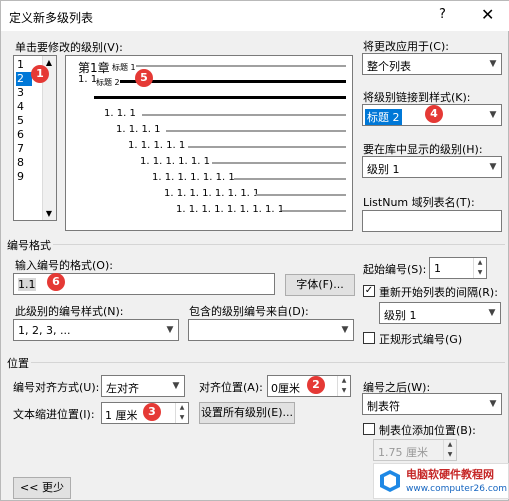  I want to click on level-item-4: 4, so click(24, 107).